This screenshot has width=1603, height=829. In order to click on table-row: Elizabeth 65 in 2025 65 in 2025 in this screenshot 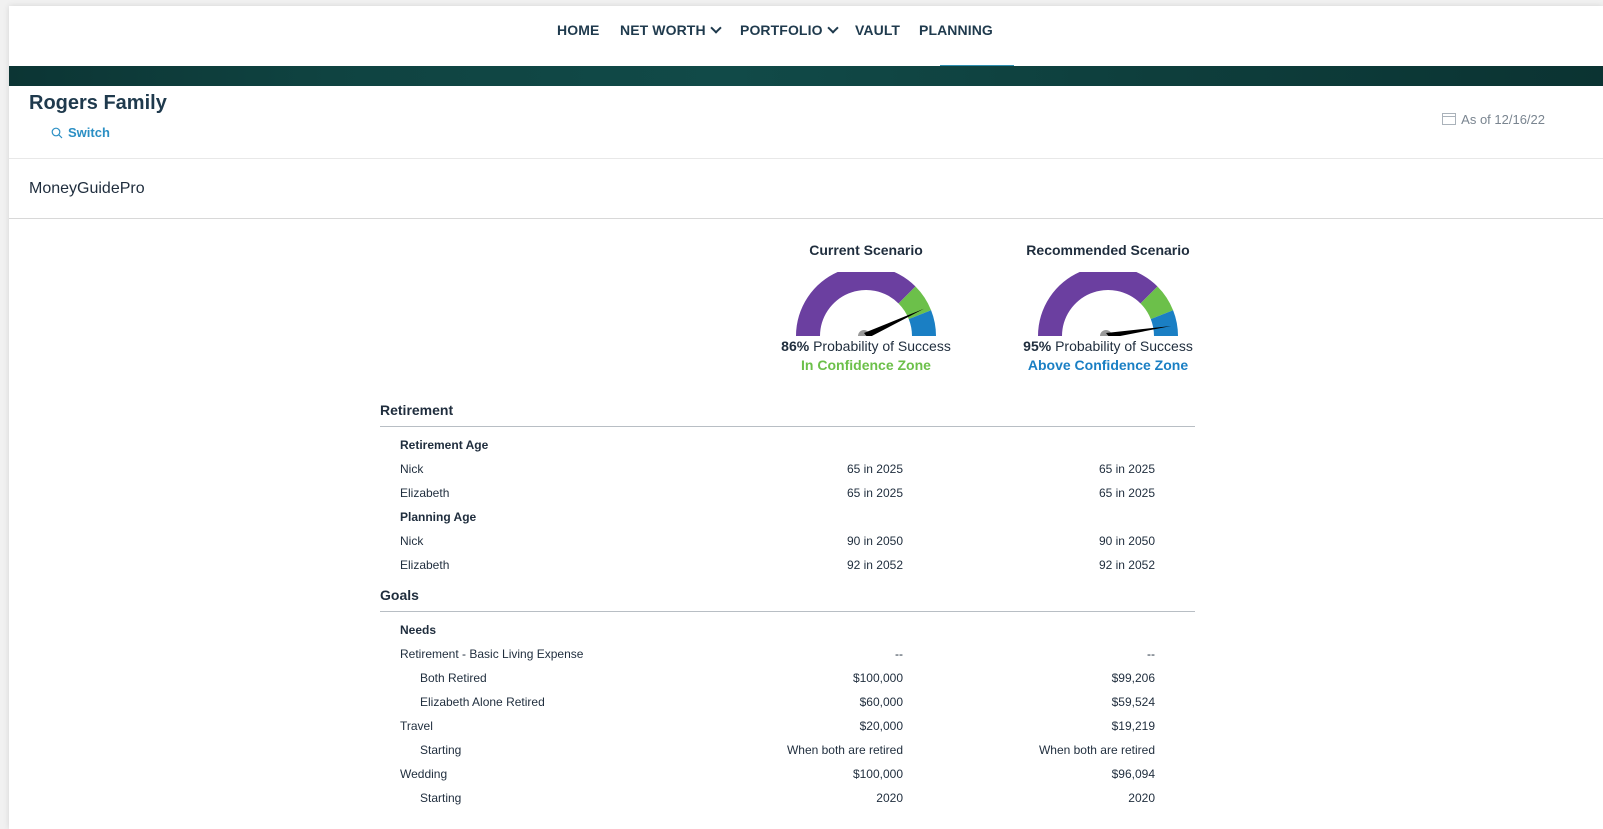, I will do `click(787, 493)`.